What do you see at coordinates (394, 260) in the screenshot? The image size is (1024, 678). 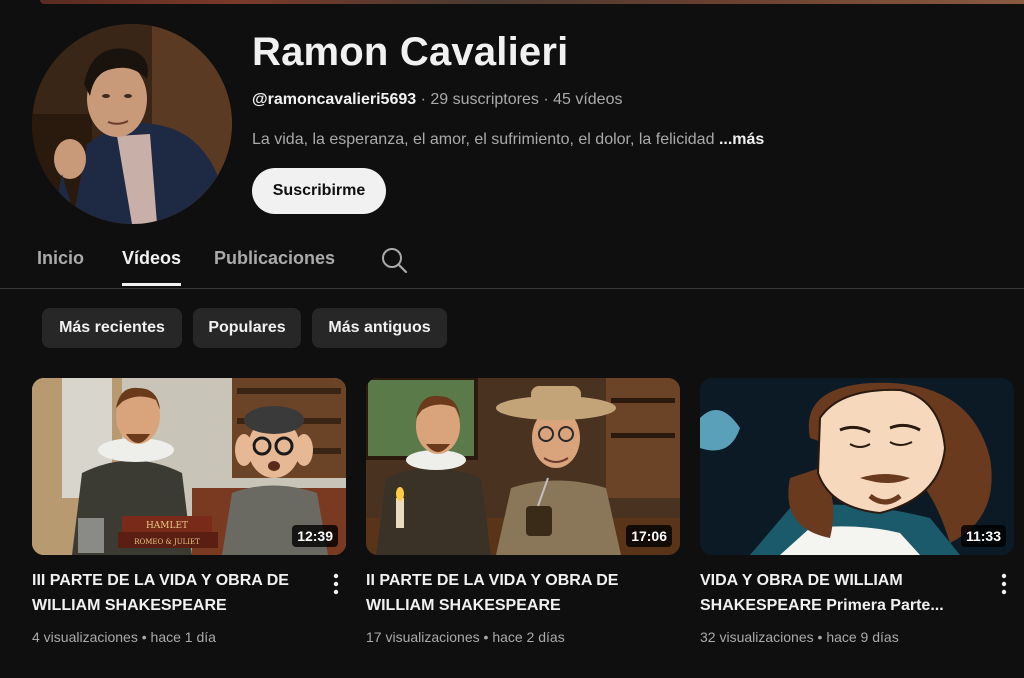 I see `search-icon` at bounding box center [394, 260].